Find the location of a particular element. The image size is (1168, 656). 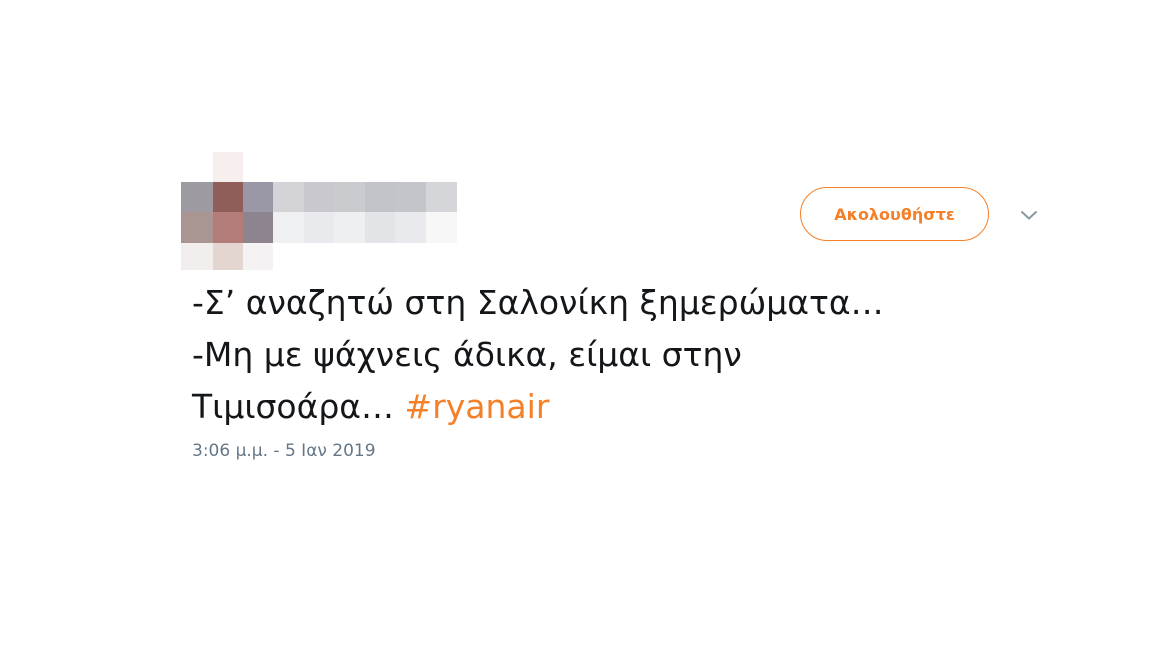

chevron-down-icon is located at coordinates (1029, 215).